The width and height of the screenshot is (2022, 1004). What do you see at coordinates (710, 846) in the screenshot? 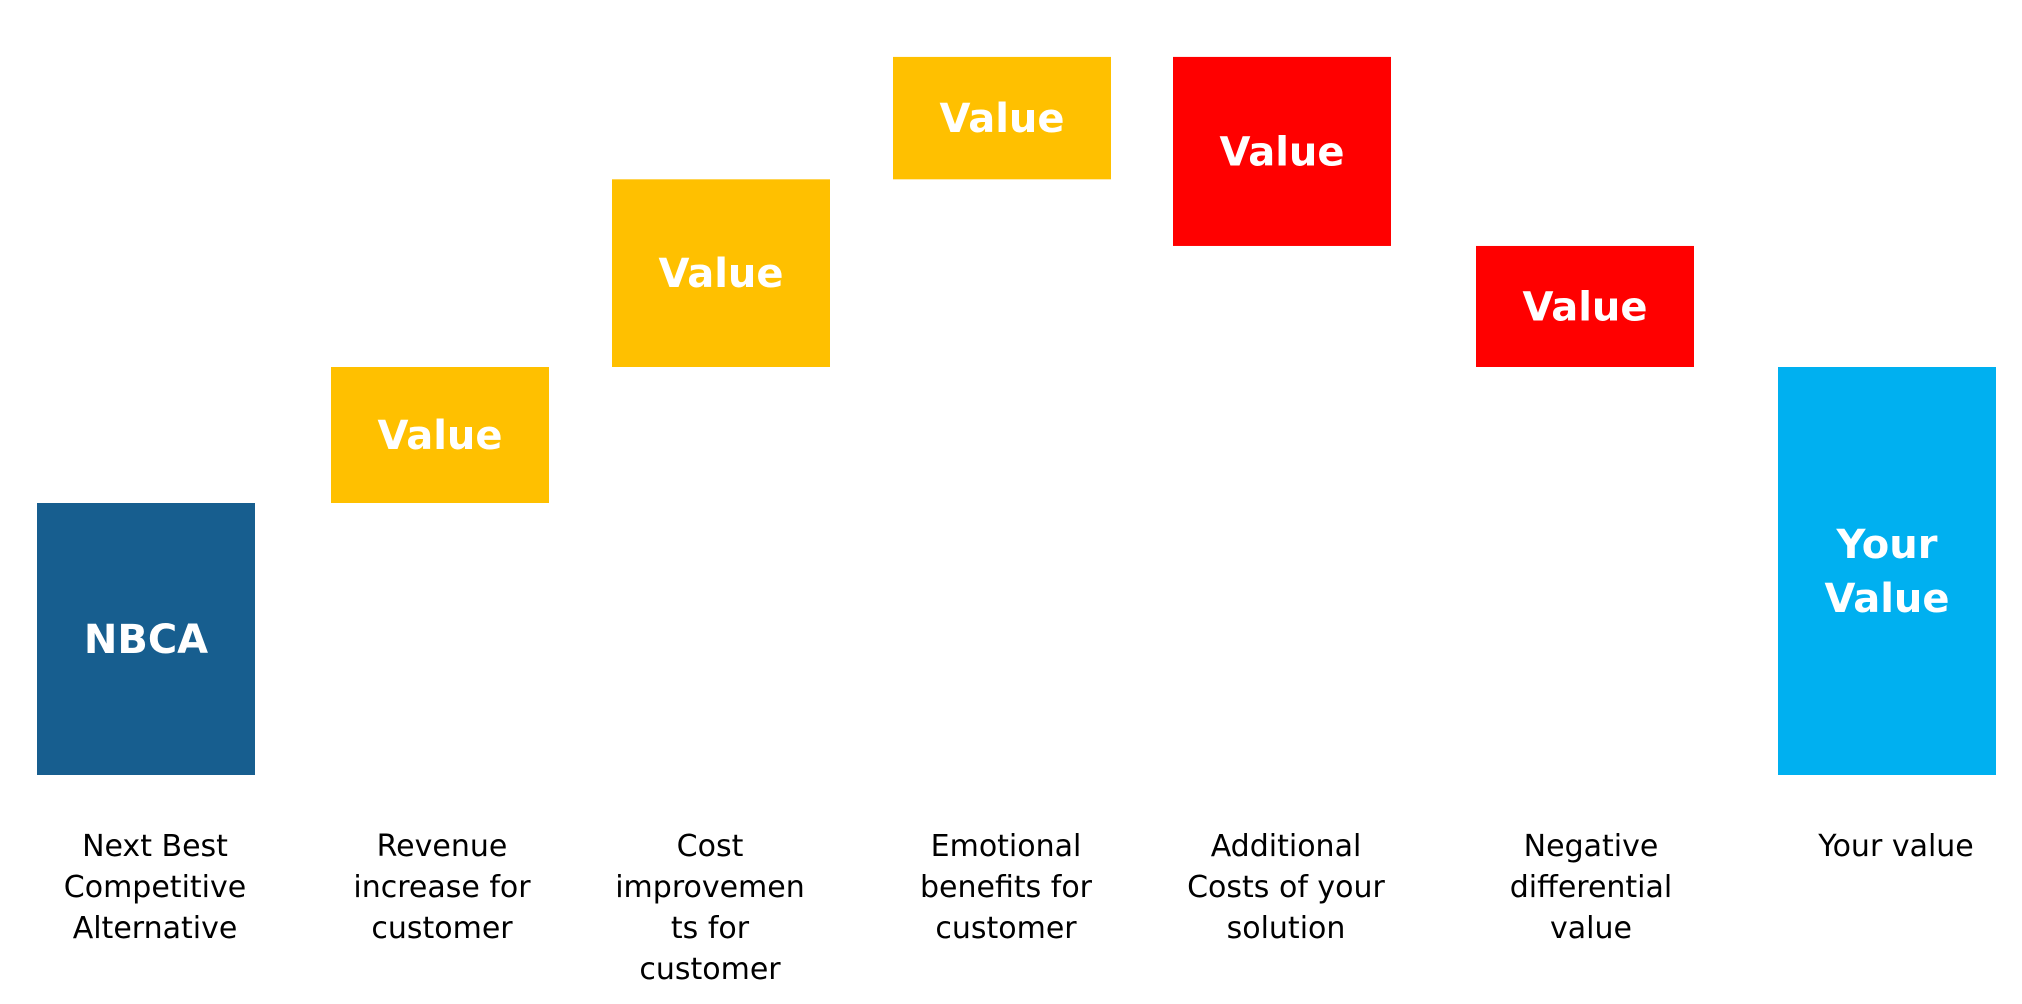
I see `category-tick-label: Cost` at bounding box center [710, 846].